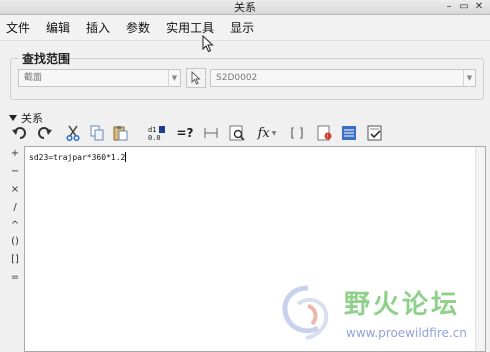 The width and height of the screenshot is (490, 352). I want to click on operator-equals: =, so click(15, 277).